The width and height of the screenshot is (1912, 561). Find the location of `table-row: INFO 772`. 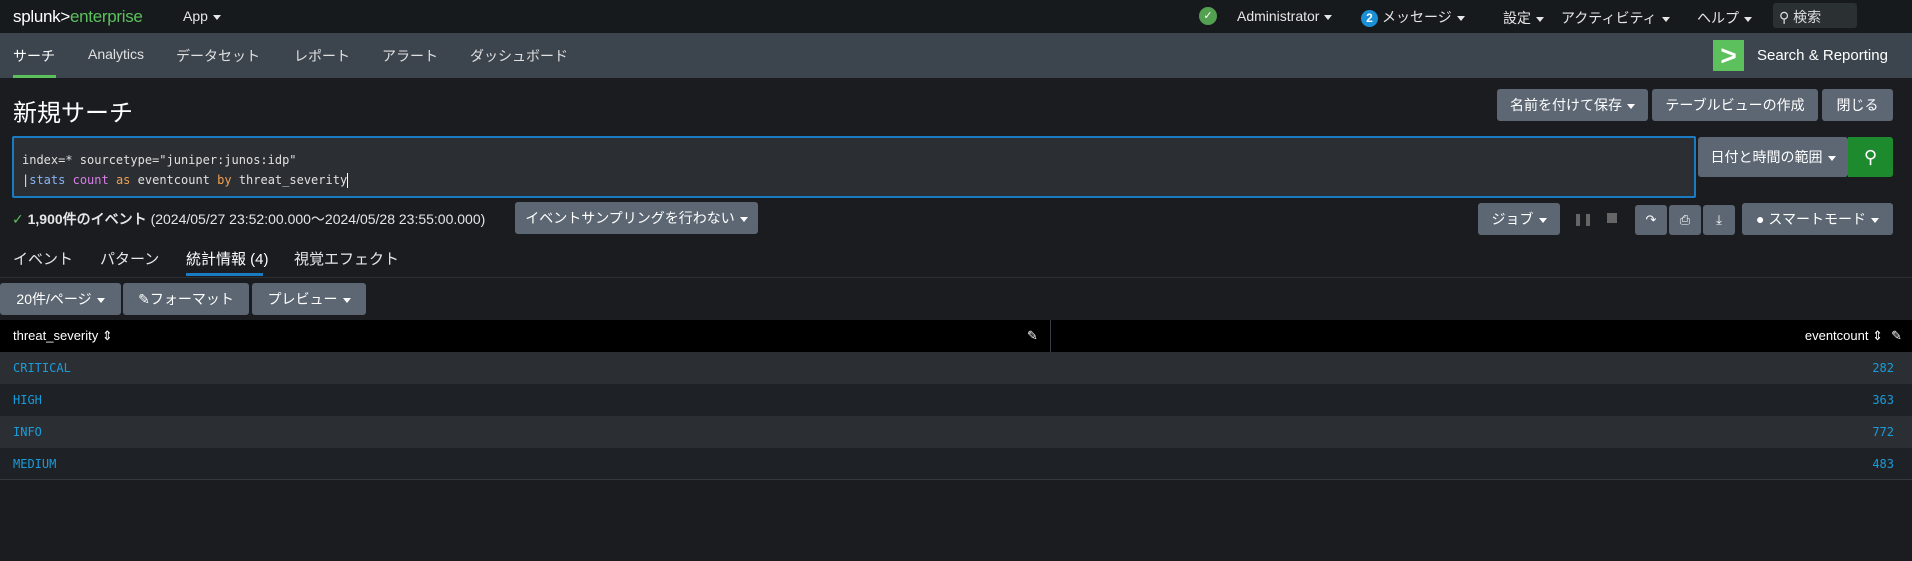

table-row: INFO 772 is located at coordinates (956, 432).